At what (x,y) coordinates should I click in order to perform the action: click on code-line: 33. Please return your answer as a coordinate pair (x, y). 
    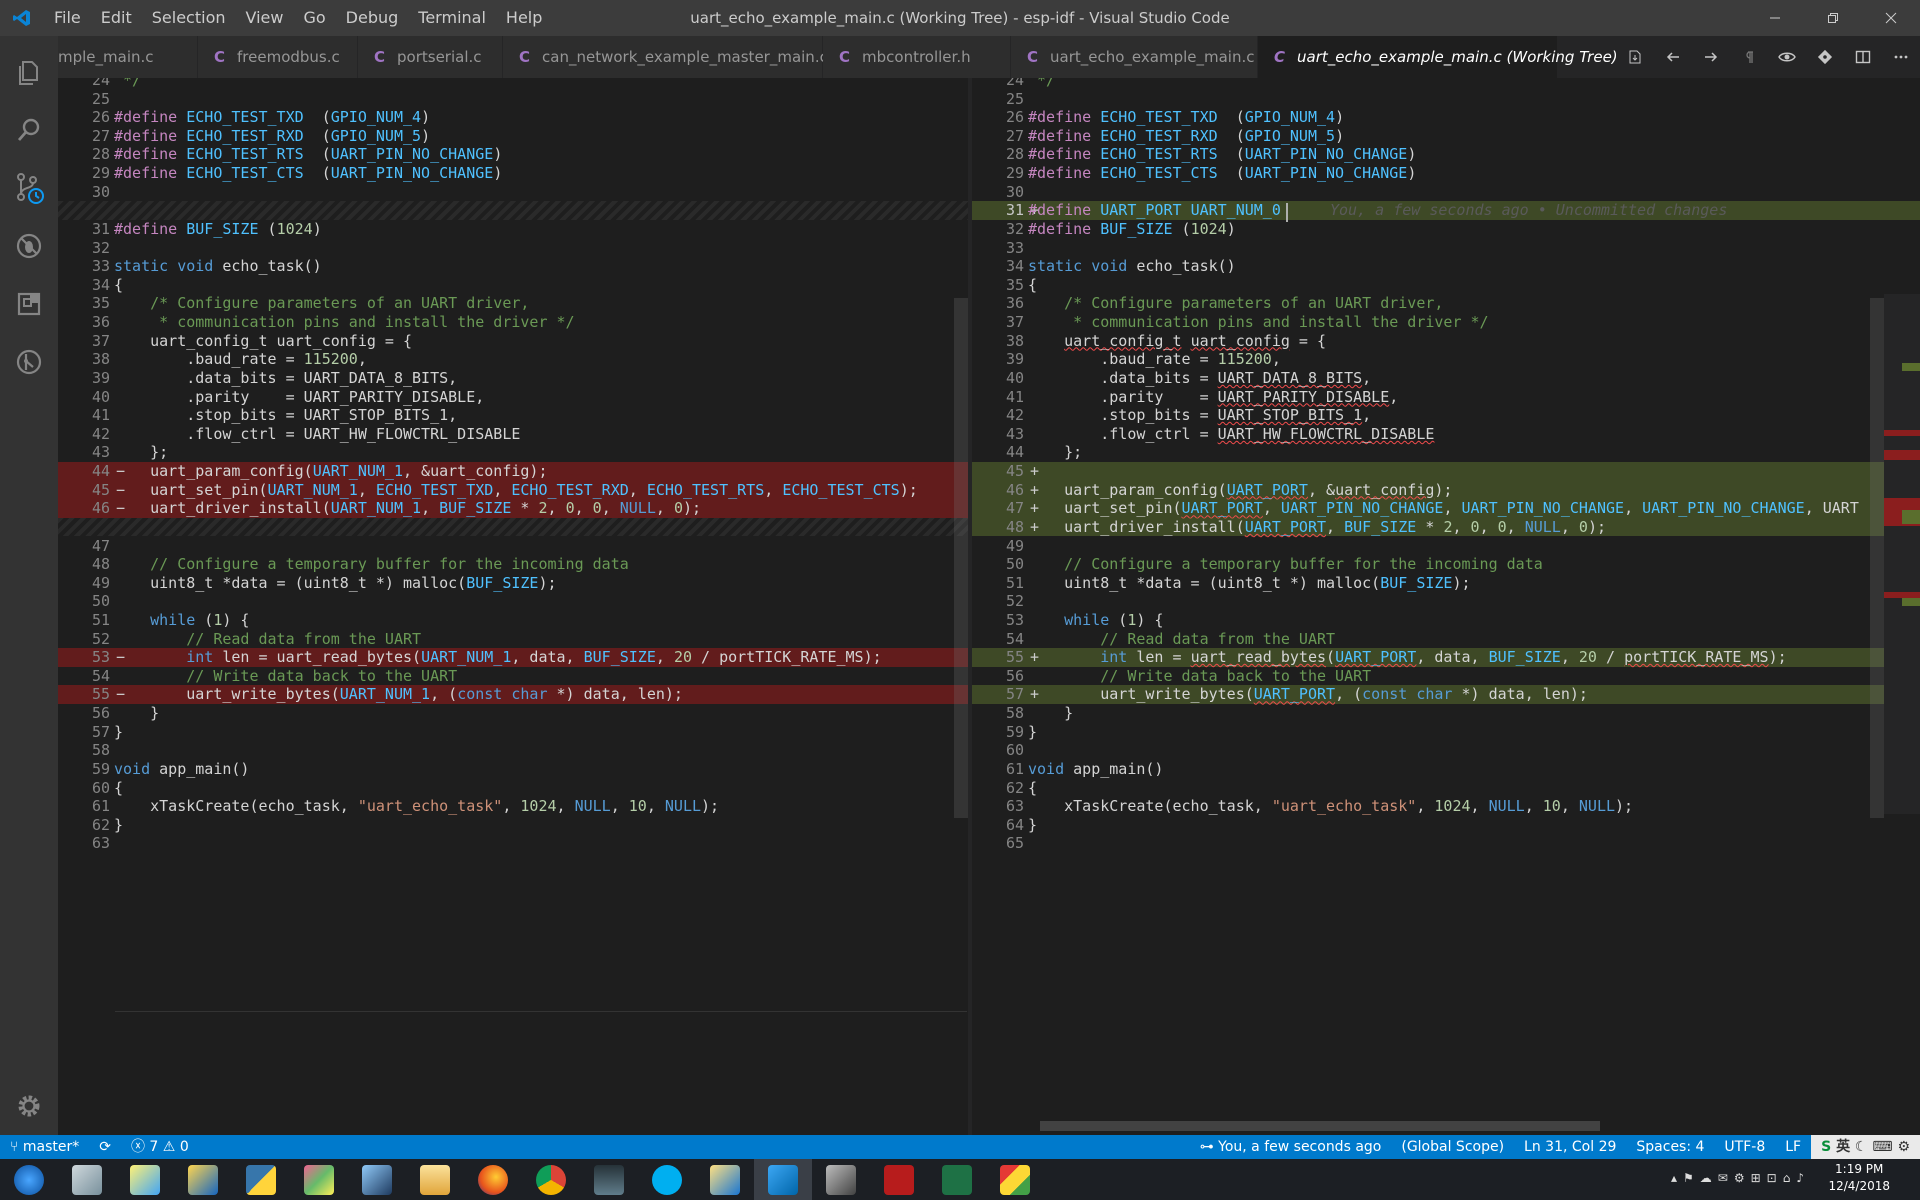
    Looking at the image, I should click on (1446, 248).